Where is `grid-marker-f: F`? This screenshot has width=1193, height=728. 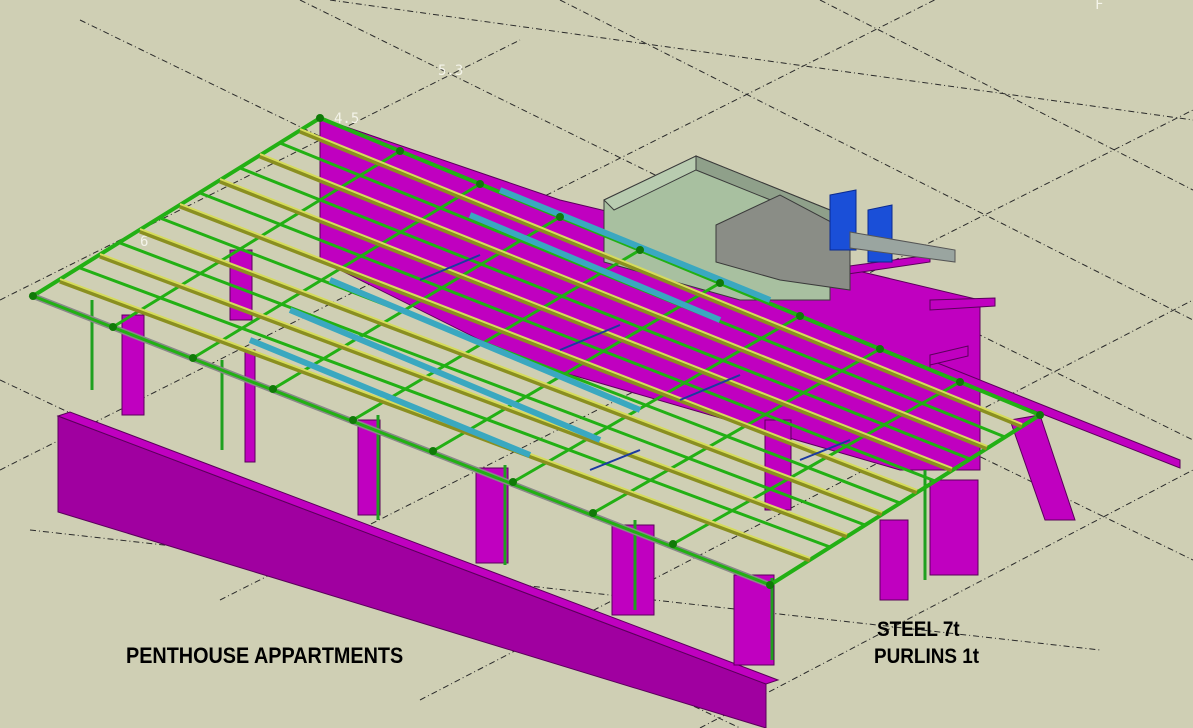
grid-marker-f: F is located at coordinates (1099, 6).